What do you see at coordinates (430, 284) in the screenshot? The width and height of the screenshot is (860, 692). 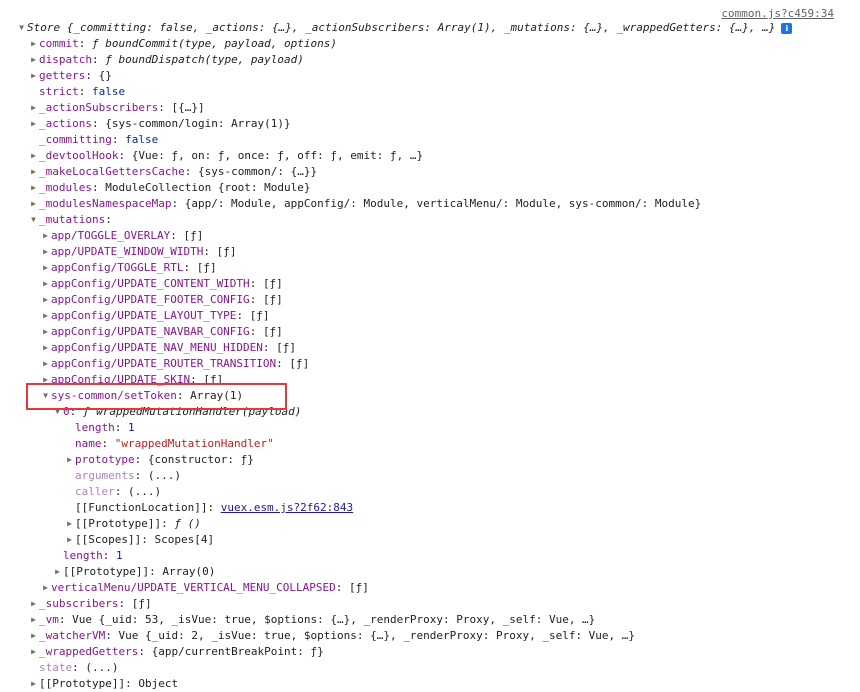 I see `tree-row: ▶ appConfig/UPDATE_CONTENT_WIDTH: [ƒ]` at bounding box center [430, 284].